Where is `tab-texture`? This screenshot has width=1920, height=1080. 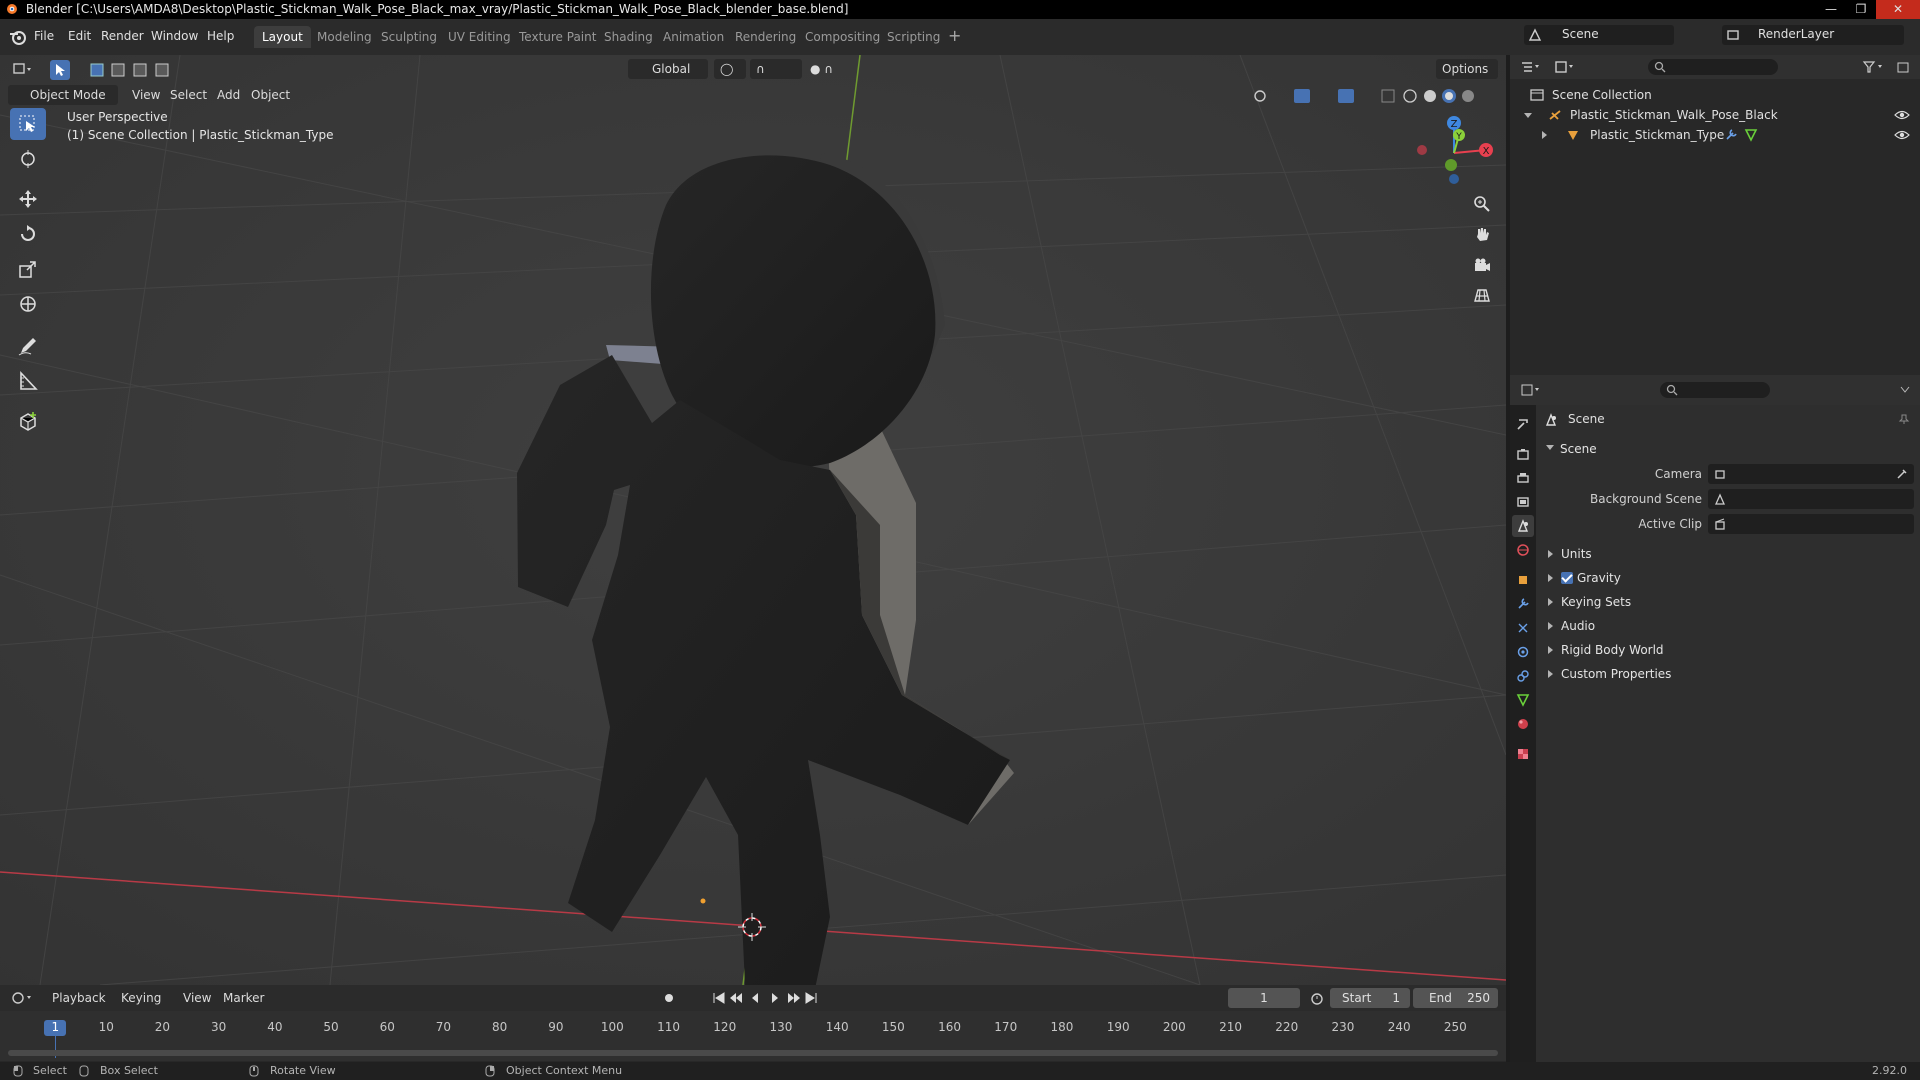
tab-texture is located at coordinates (1523, 754).